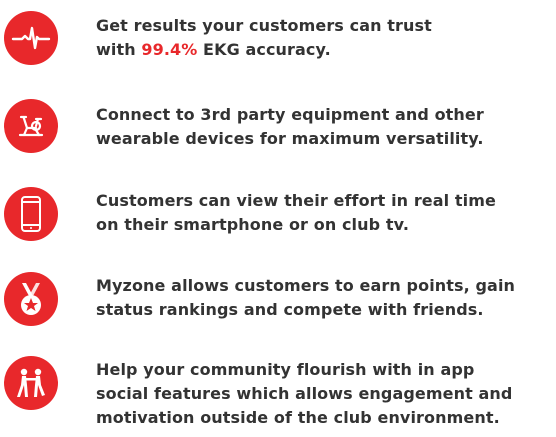  What do you see at coordinates (119, 49) in the screenshot?
I see `feature-ekg-line-2-prefix: with` at bounding box center [119, 49].